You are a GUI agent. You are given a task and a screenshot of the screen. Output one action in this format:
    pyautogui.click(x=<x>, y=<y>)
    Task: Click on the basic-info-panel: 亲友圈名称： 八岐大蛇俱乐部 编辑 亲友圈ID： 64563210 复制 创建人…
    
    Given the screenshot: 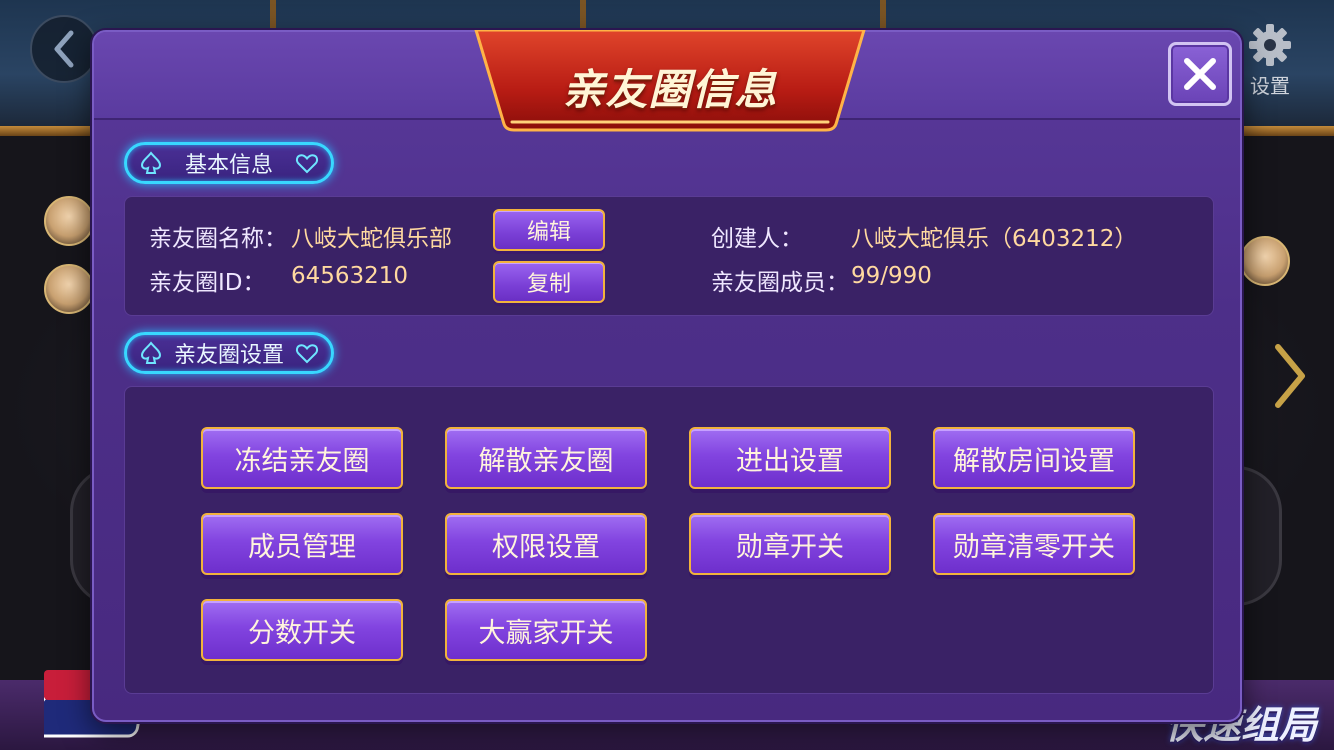 What is the action you would take?
    pyautogui.click(x=669, y=256)
    